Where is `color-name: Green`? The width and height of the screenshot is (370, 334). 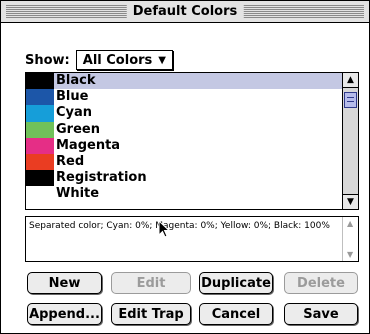
color-name: Green is located at coordinates (78, 129).